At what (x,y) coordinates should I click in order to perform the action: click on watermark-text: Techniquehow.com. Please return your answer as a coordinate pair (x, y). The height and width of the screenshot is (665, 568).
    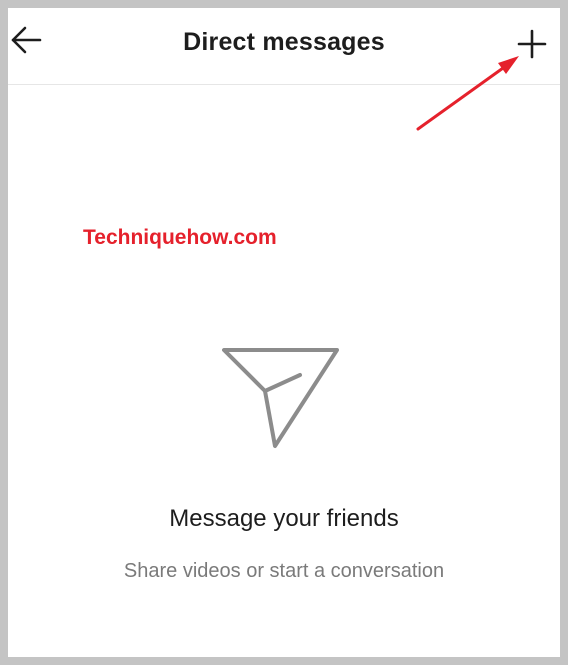
    Looking at the image, I should click on (180, 237).